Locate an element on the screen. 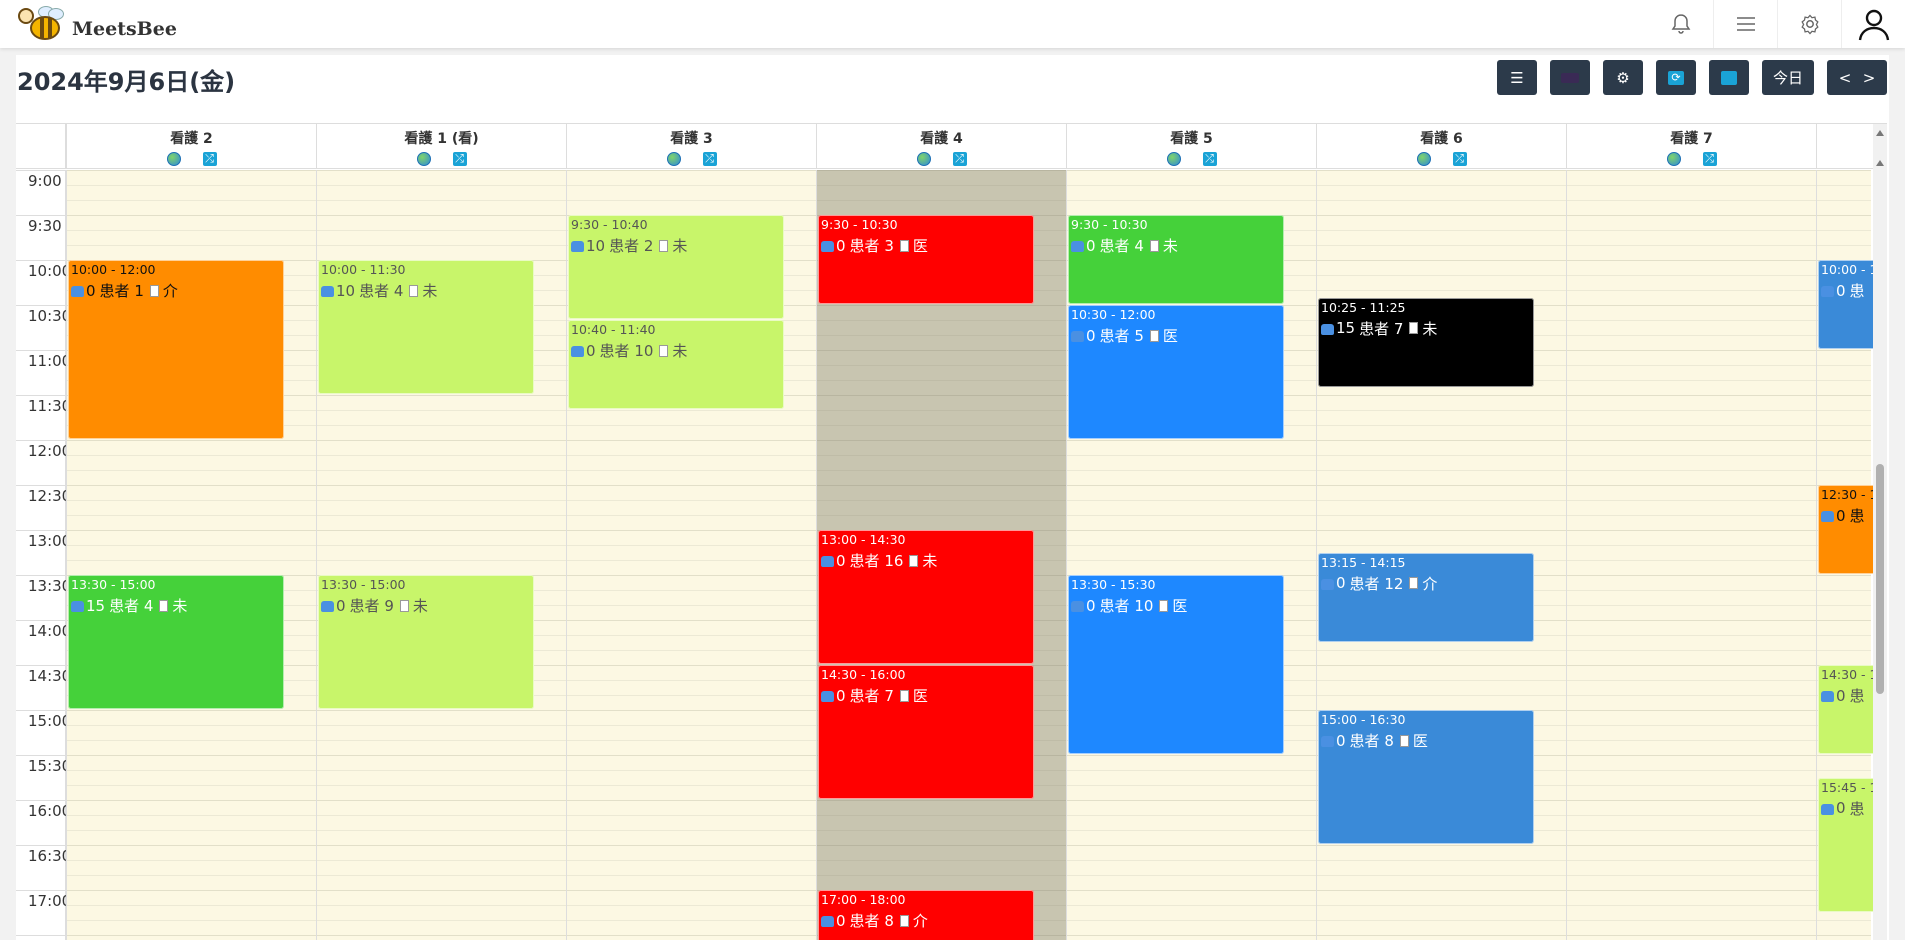 The image size is (1905, 940). event-block: 13:15 - 14:15 0 患者 12 介 is located at coordinates (1426, 597).